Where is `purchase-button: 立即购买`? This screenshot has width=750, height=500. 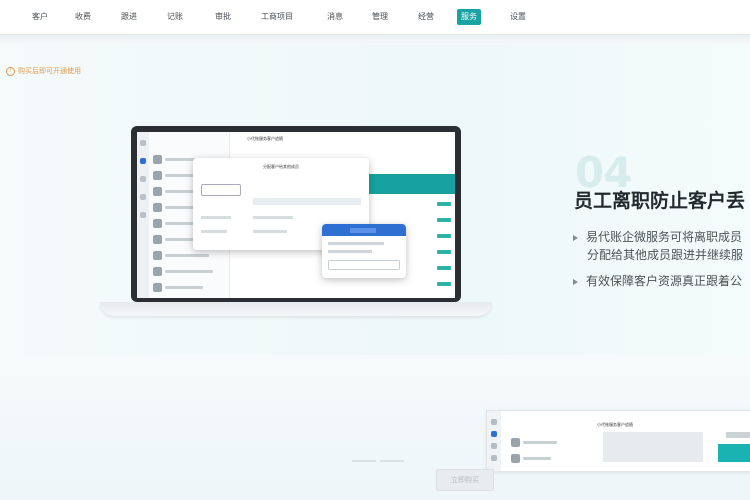 purchase-button: 立即购买 is located at coordinates (465, 480).